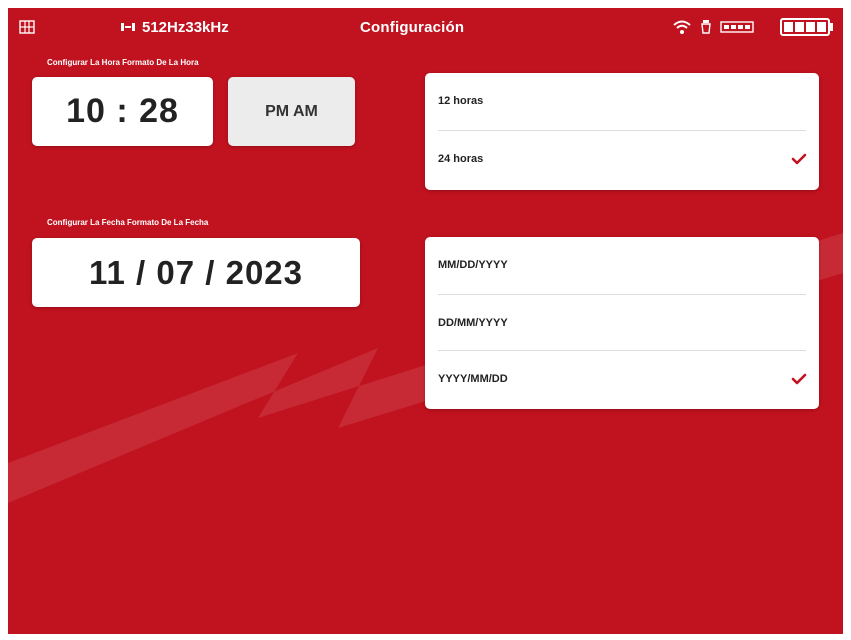  What do you see at coordinates (128, 27) in the screenshot?
I see `signal-icon` at bounding box center [128, 27].